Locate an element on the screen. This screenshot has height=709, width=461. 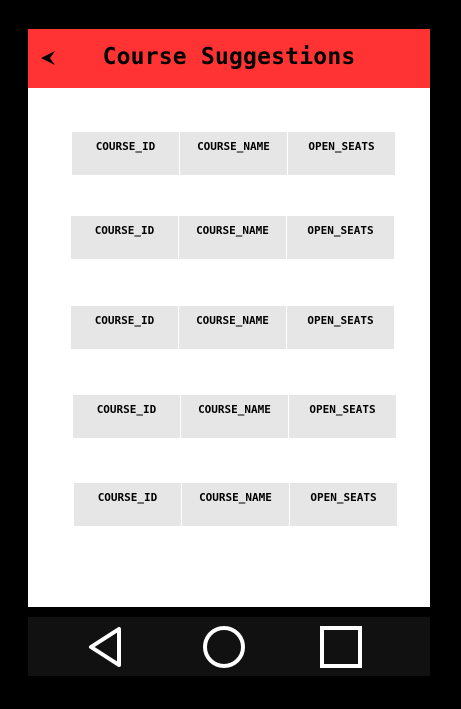
nav-home-button is located at coordinates (224, 647).